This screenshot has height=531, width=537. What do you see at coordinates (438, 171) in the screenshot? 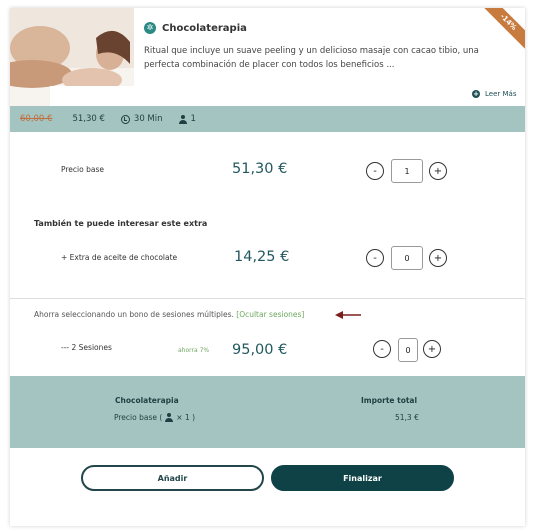
I see `base-increment-button: +` at bounding box center [438, 171].